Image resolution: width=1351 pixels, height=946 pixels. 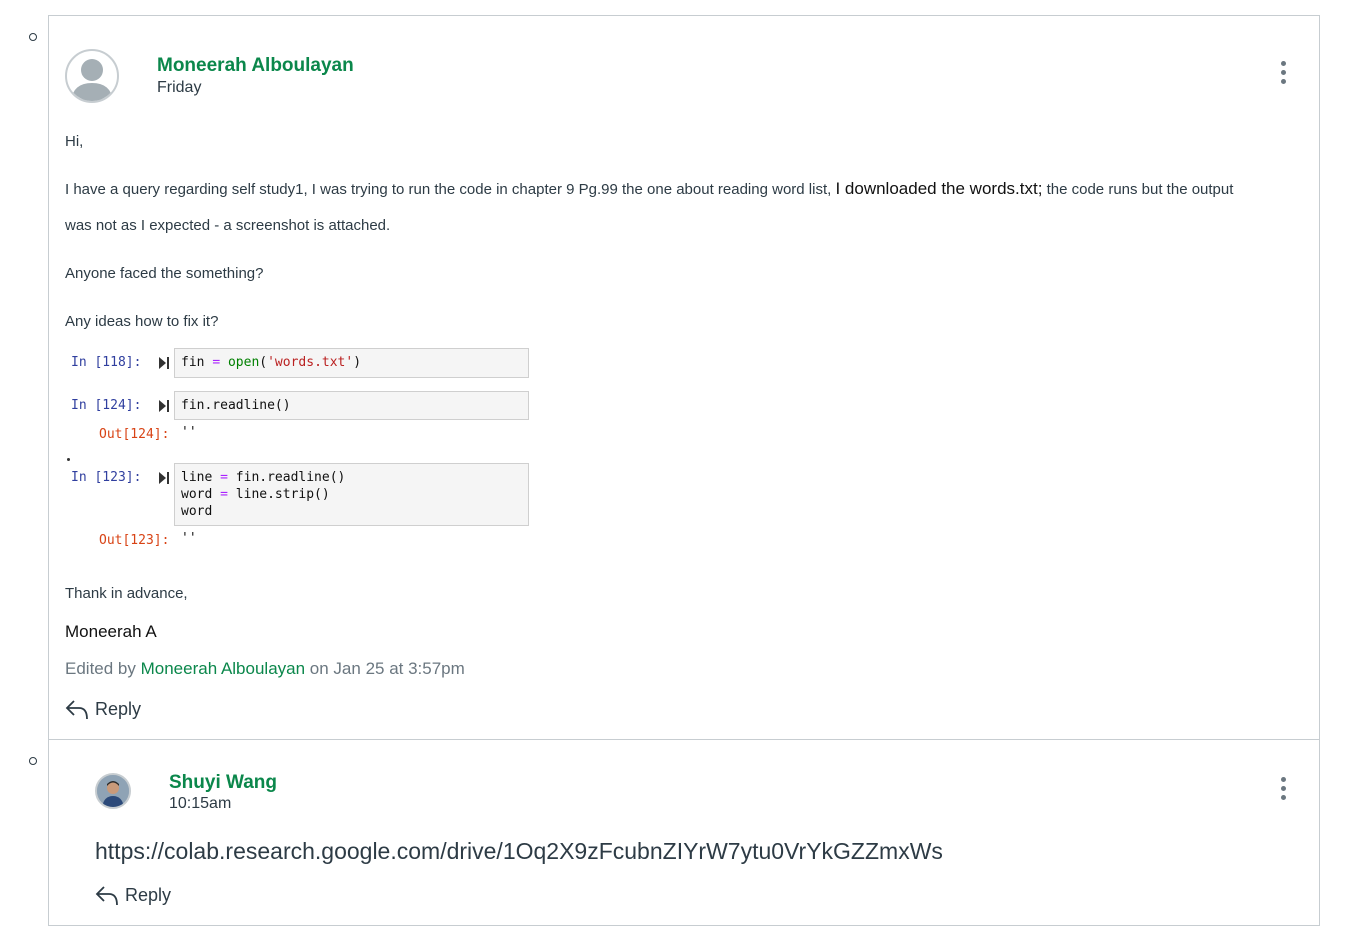 What do you see at coordinates (255, 66) in the screenshot?
I see `author-name: Moneerah Alboulayan` at bounding box center [255, 66].